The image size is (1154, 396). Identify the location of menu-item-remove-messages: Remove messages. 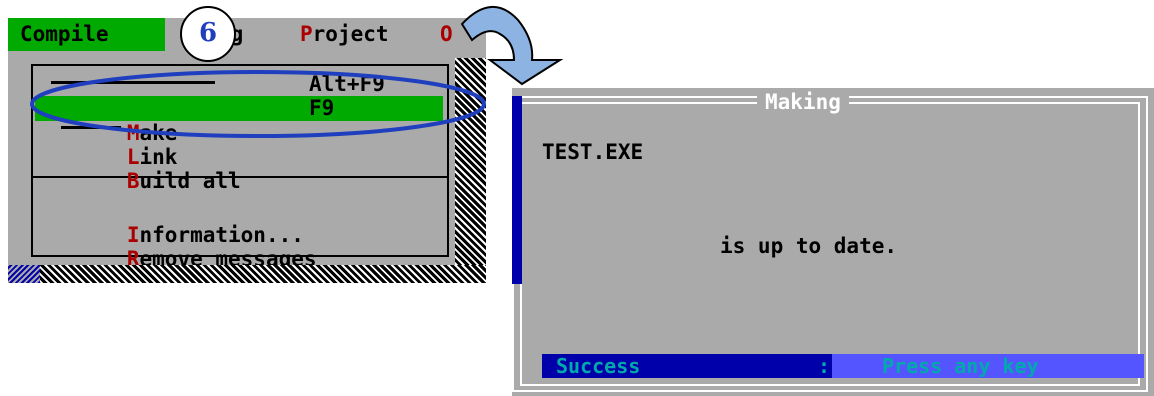
(184, 246).